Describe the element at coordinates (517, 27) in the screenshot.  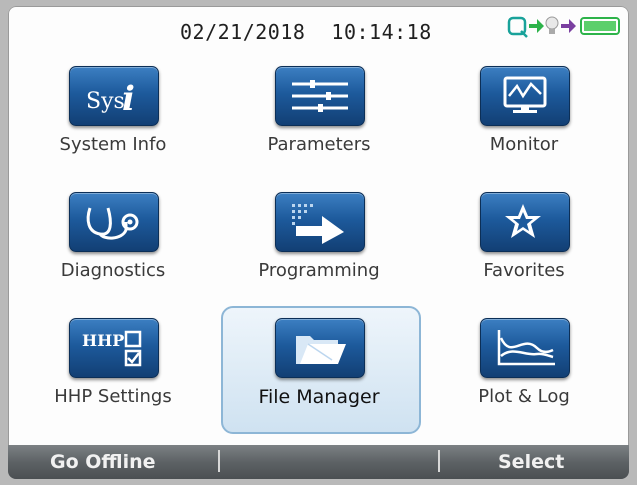
I see `connection-icon` at that location.